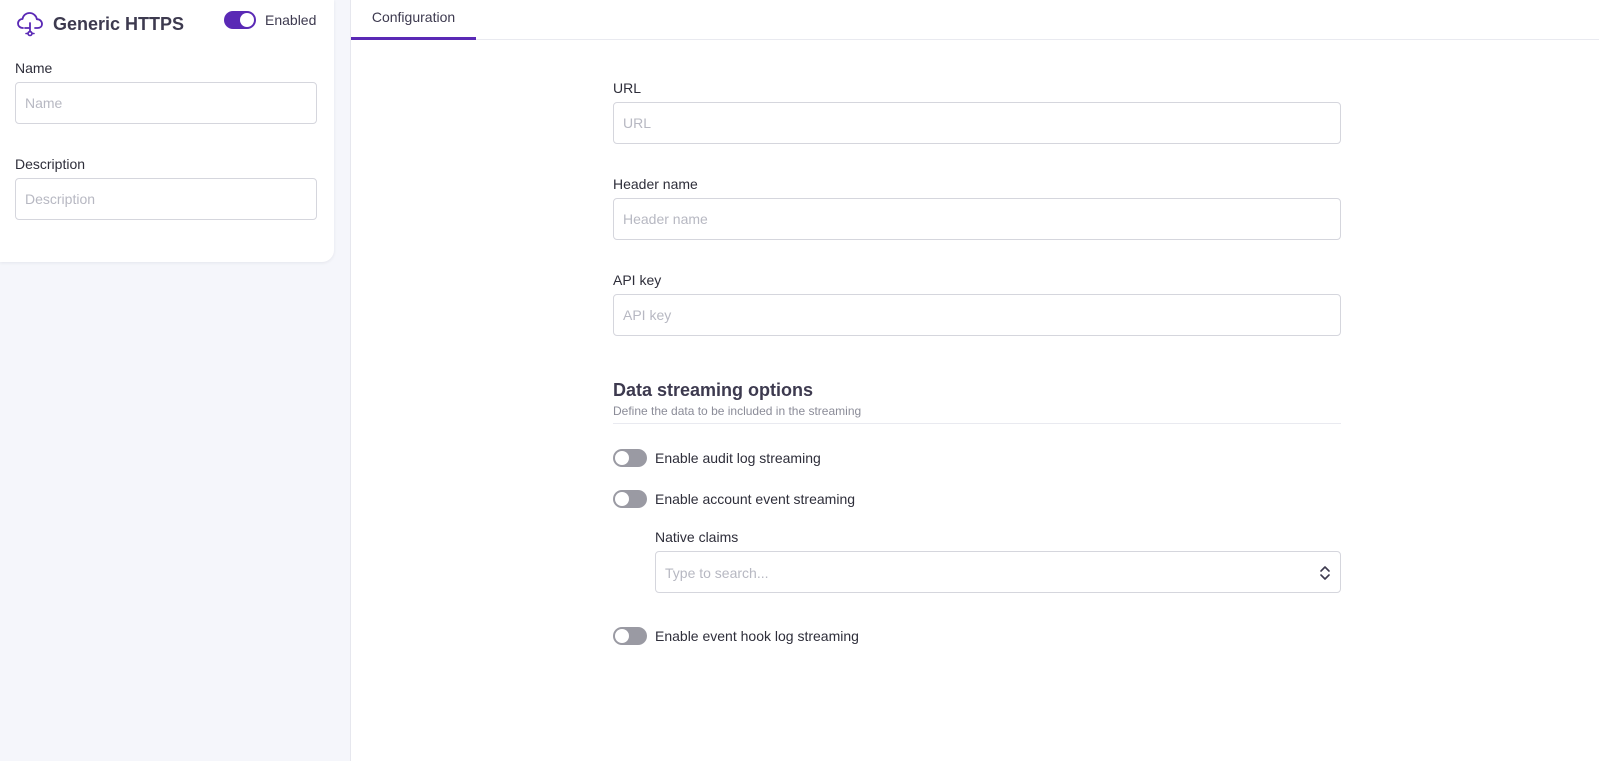  What do you see at coordinates (167, 131) in the screenshot?
I see `integration-card: Generic HTTPS Enabled Name Description` at bounding box center [167, 131].